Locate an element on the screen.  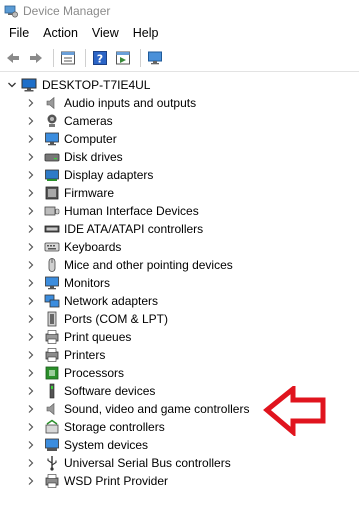
back-arrow-icon is located at coordinates (13, 57).